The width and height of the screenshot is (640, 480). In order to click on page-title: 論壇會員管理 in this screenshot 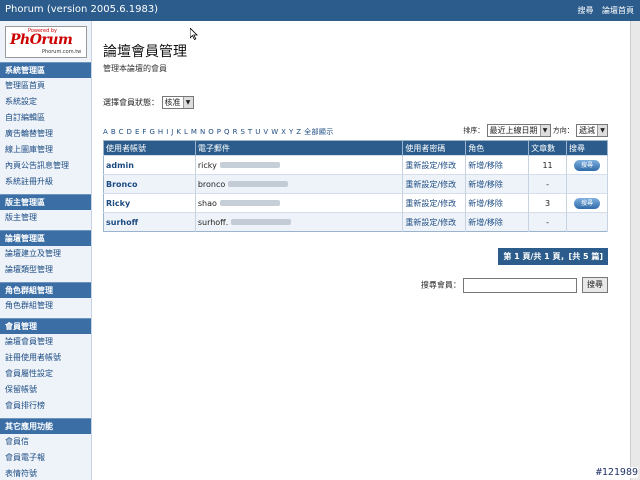, I will do `click(145, 52)`.